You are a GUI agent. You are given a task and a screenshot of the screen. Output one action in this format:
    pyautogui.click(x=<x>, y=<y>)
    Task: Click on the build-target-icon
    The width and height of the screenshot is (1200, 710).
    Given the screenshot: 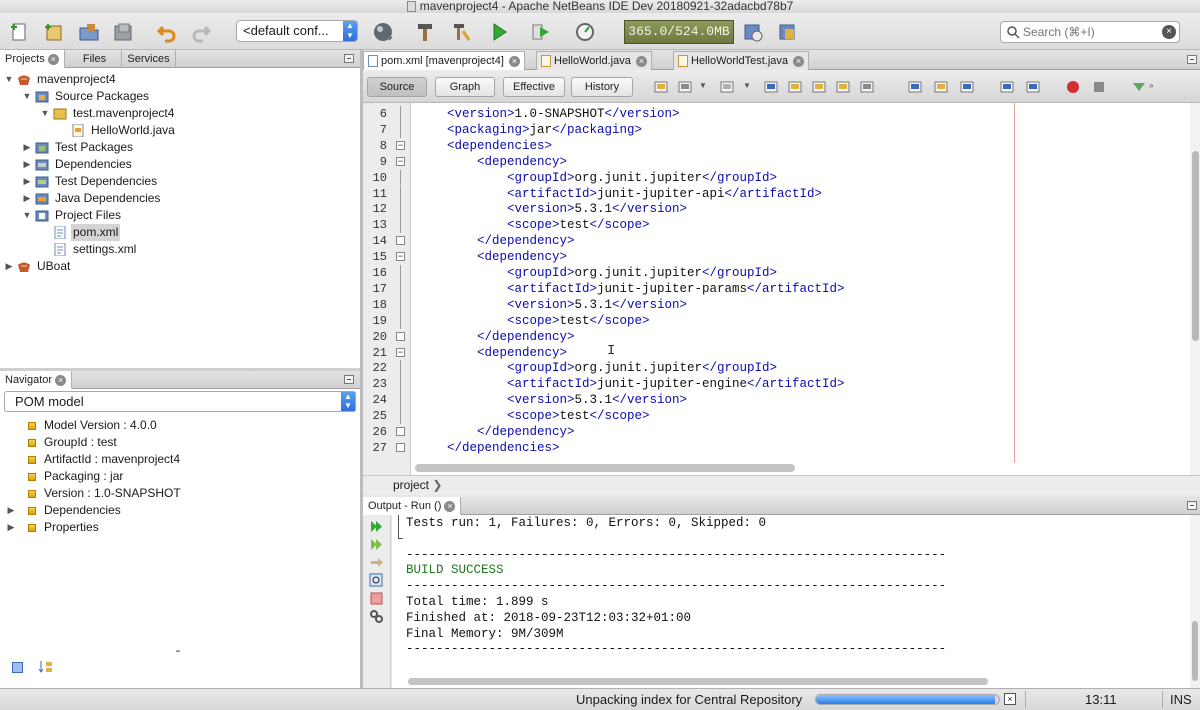 What is the action you would take?
    pyautogui.click(x=383, y=32)
    